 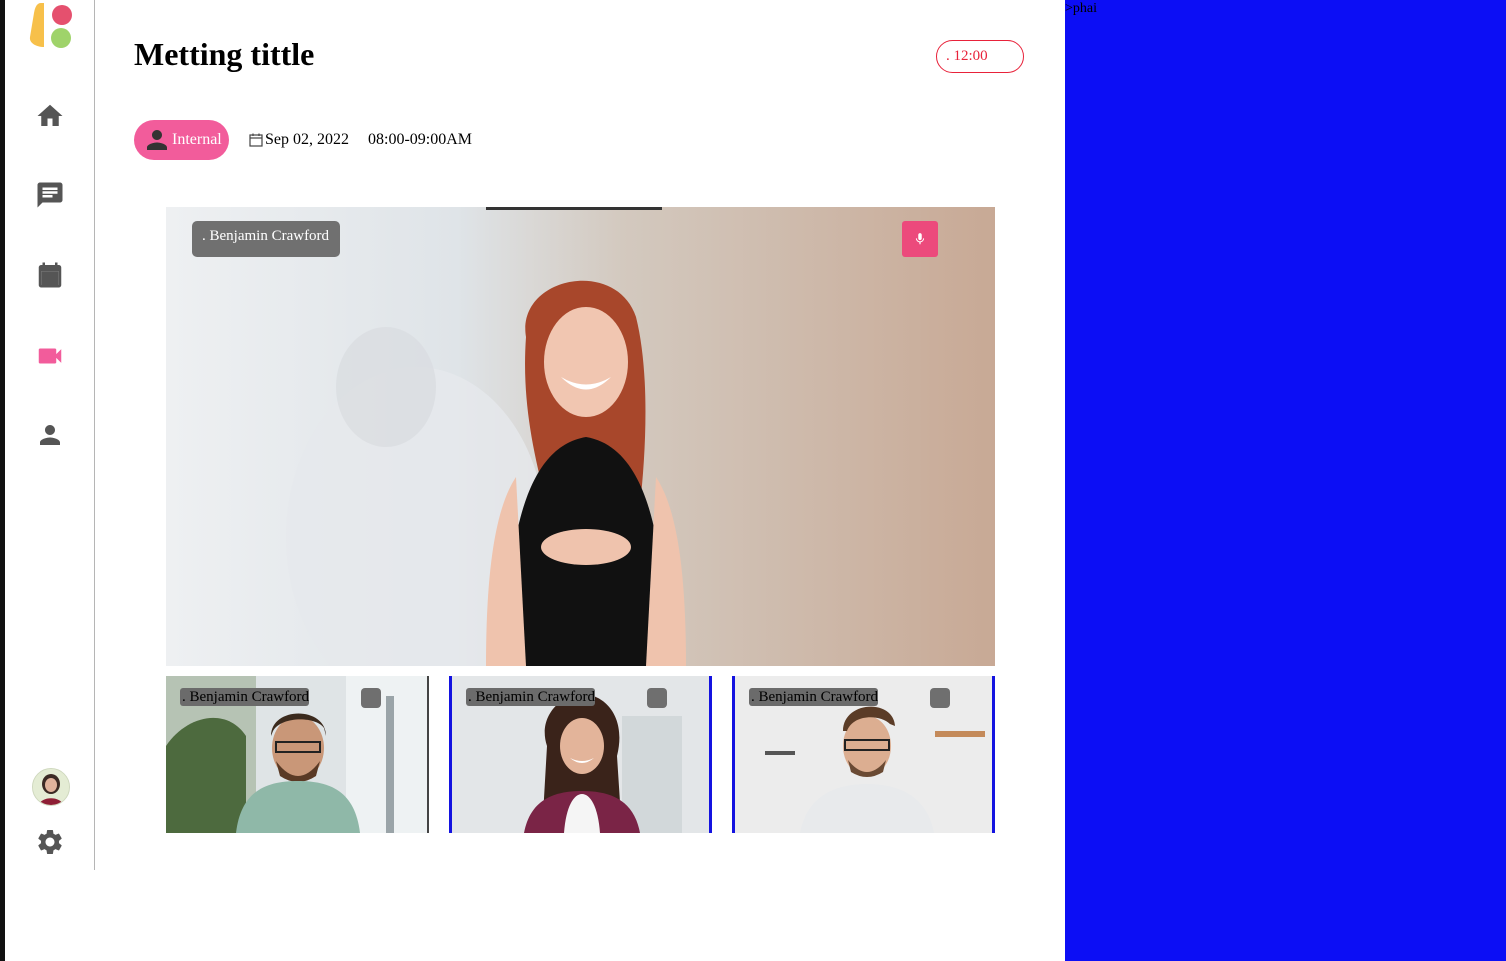 I want to click on sidebar, so click(x=50, y=435).